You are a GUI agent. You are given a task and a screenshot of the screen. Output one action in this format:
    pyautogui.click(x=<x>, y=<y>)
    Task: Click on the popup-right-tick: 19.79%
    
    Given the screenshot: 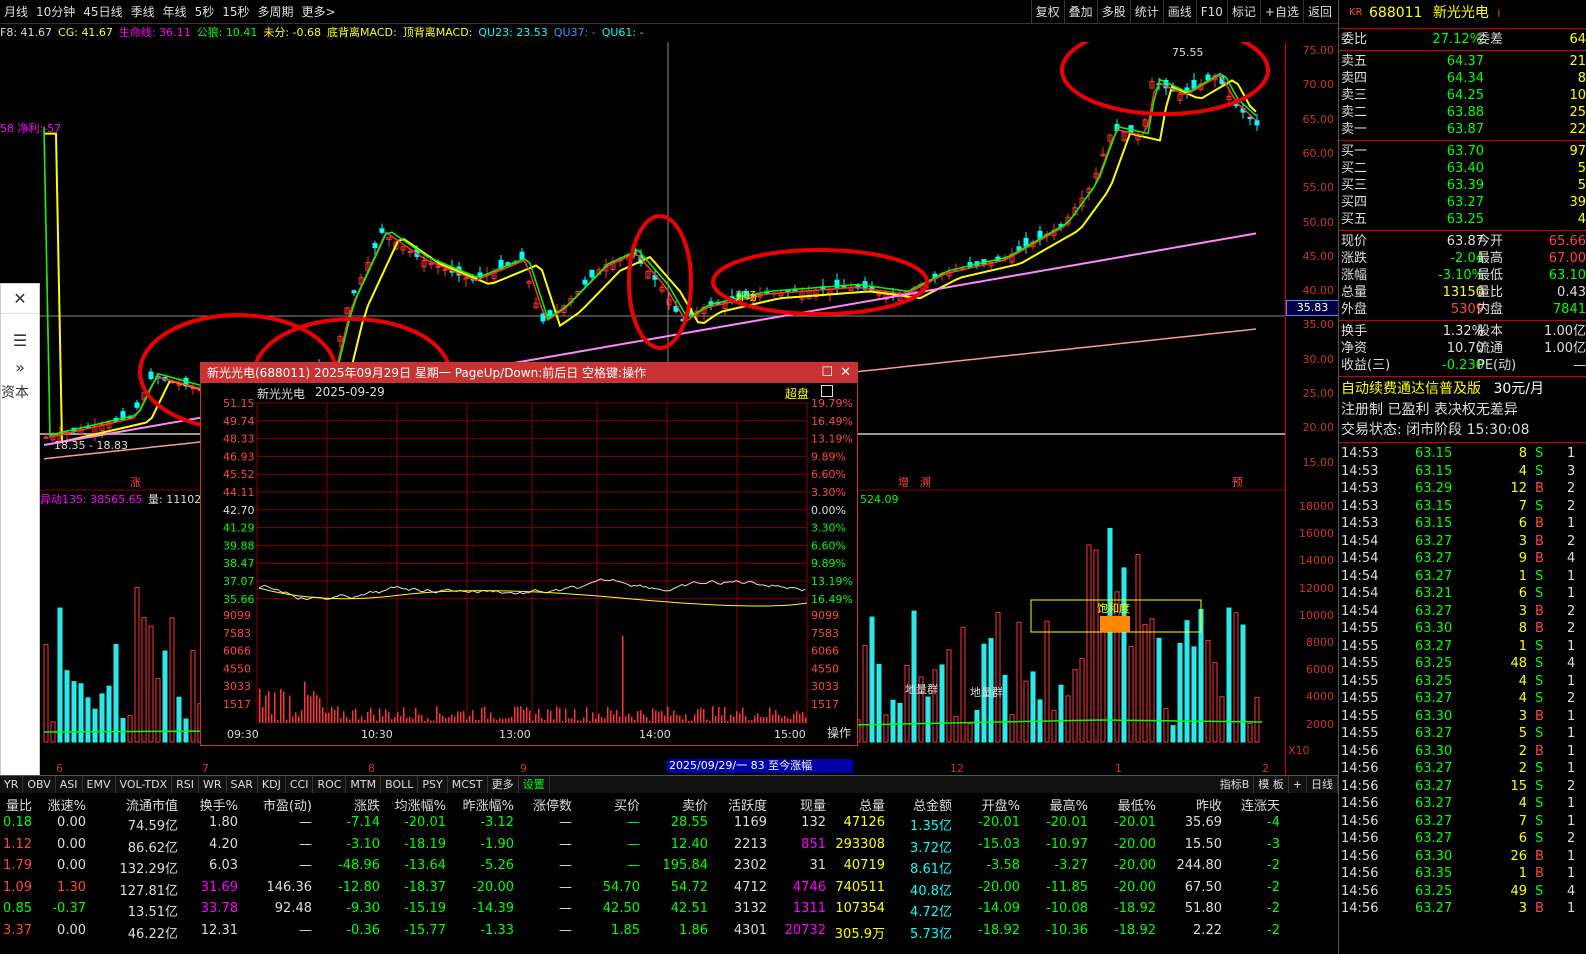 What is the action you would take?
    pyautogui.click(x=832, y=403)
    